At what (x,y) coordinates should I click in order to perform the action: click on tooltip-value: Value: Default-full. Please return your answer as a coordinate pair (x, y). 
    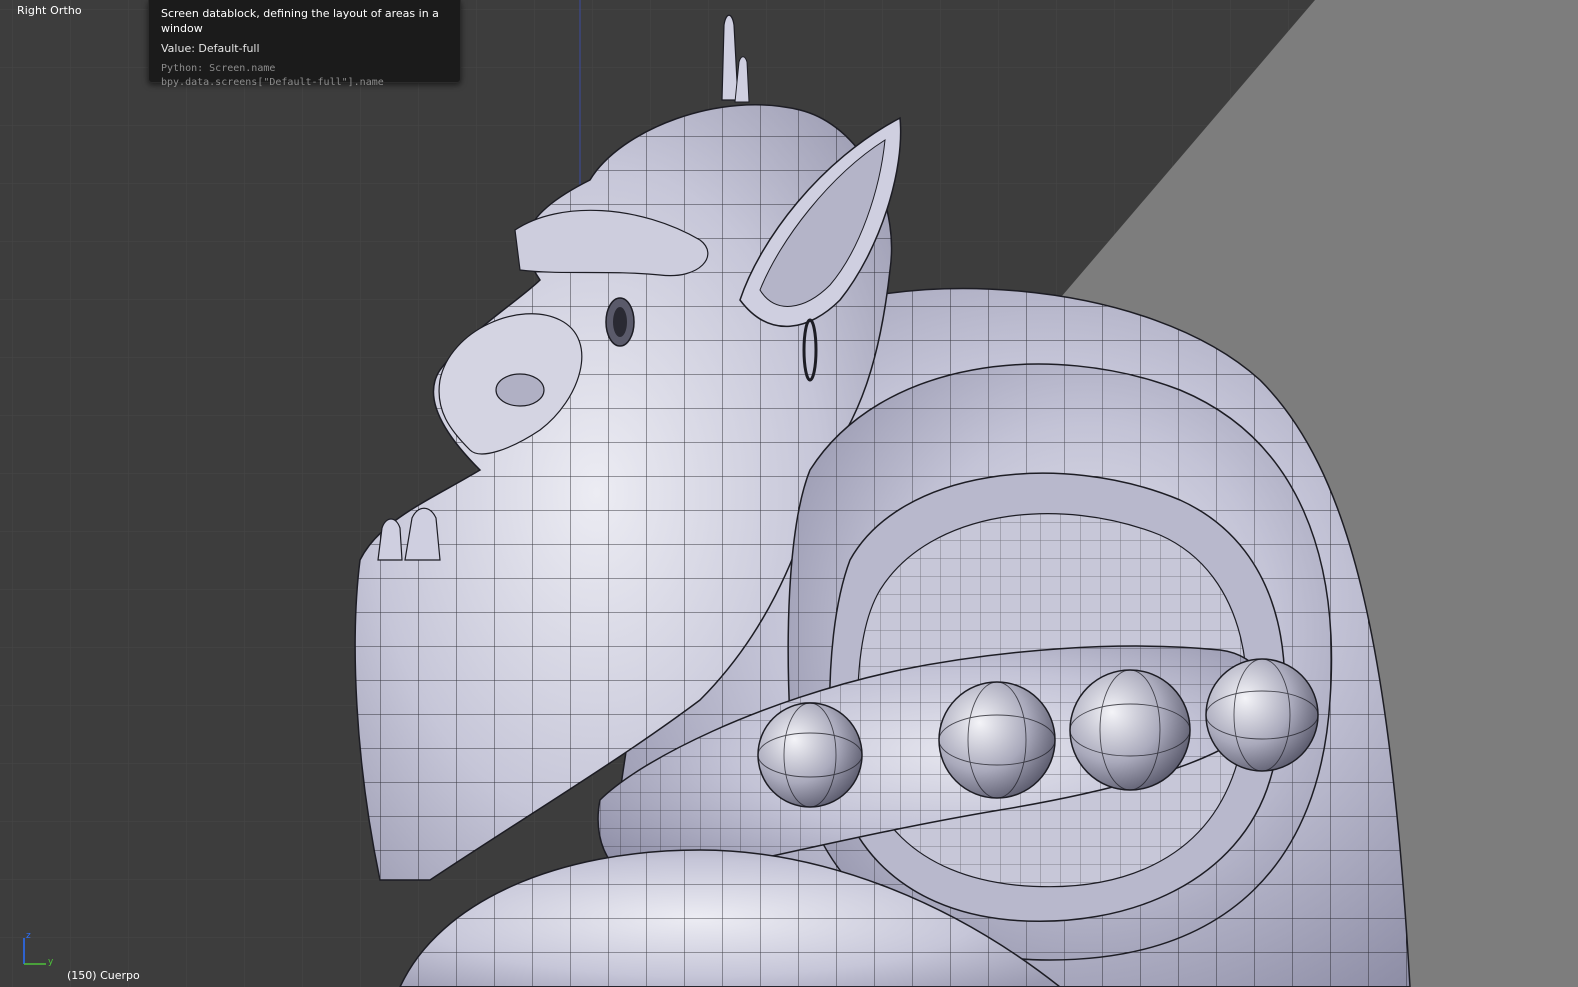
    Looking at the image, I should click on (210, 48).